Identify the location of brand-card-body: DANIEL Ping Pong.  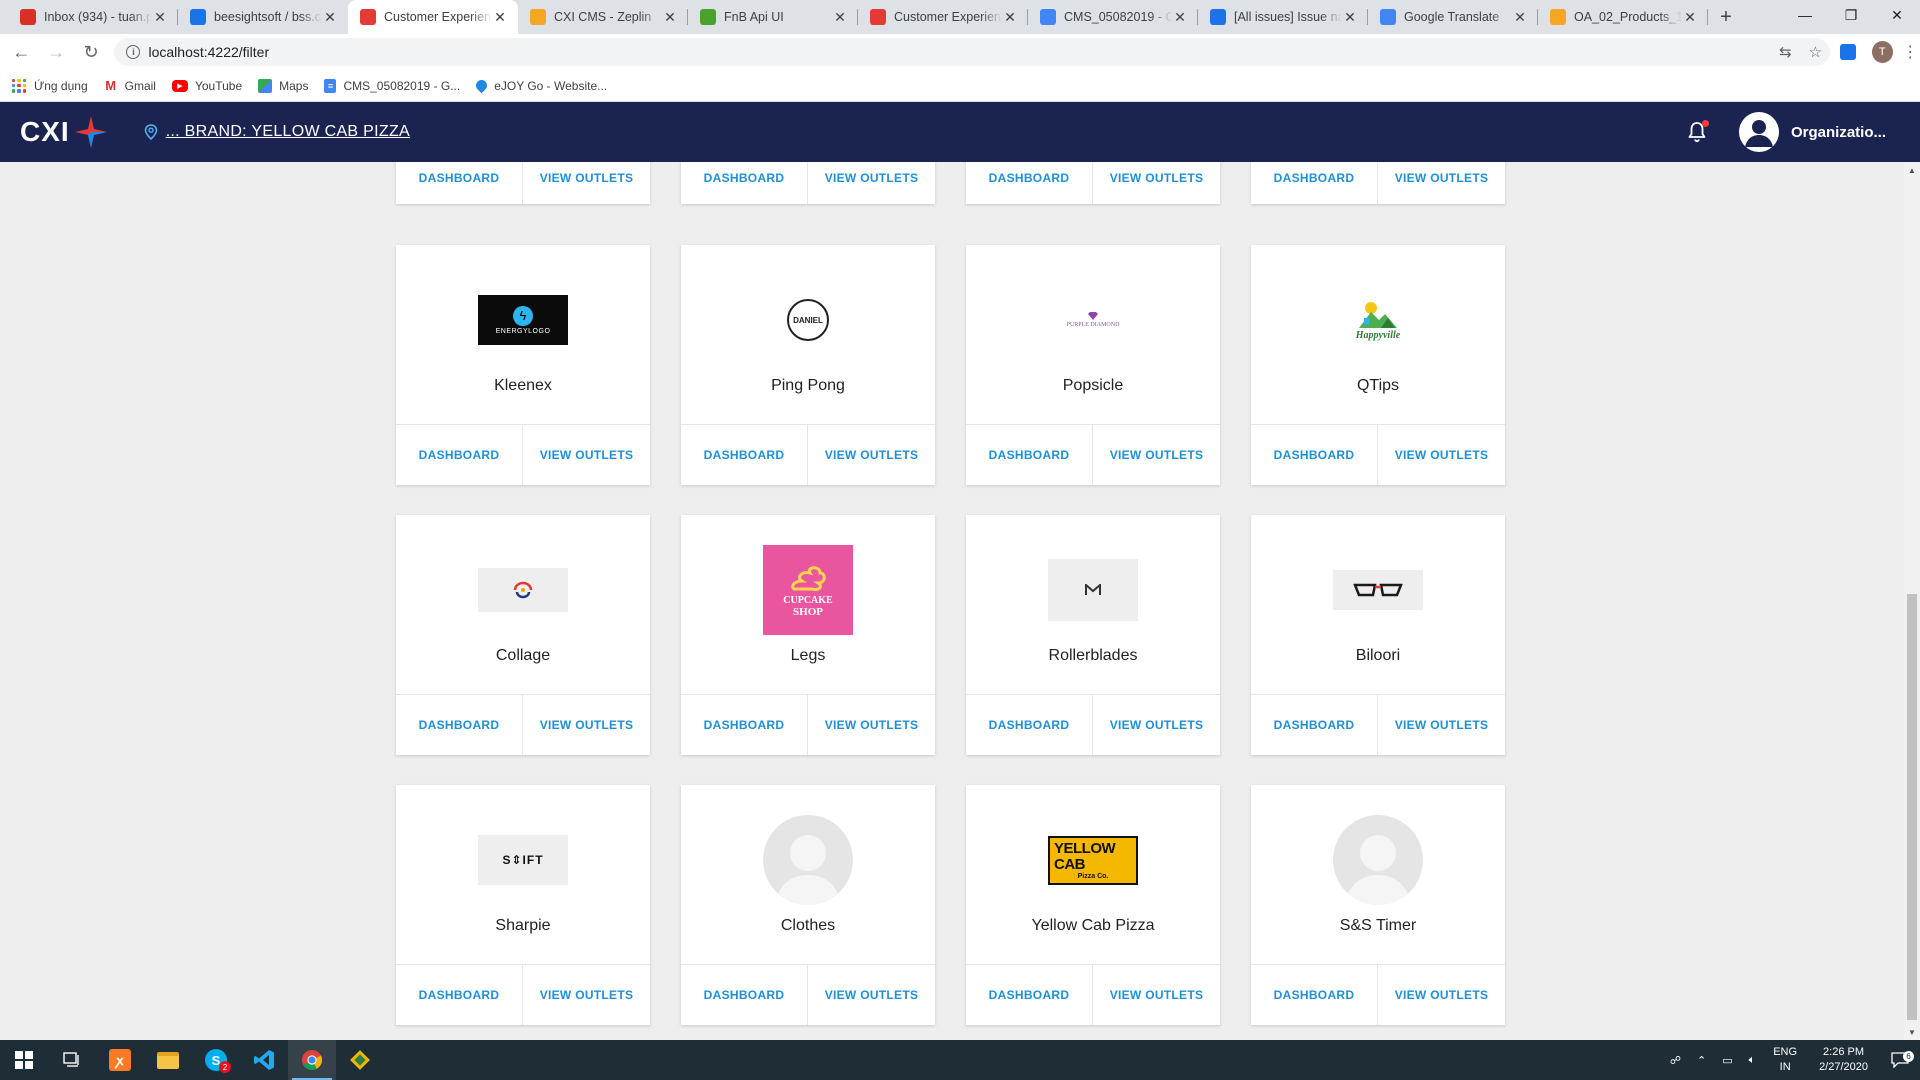
(808, 335).